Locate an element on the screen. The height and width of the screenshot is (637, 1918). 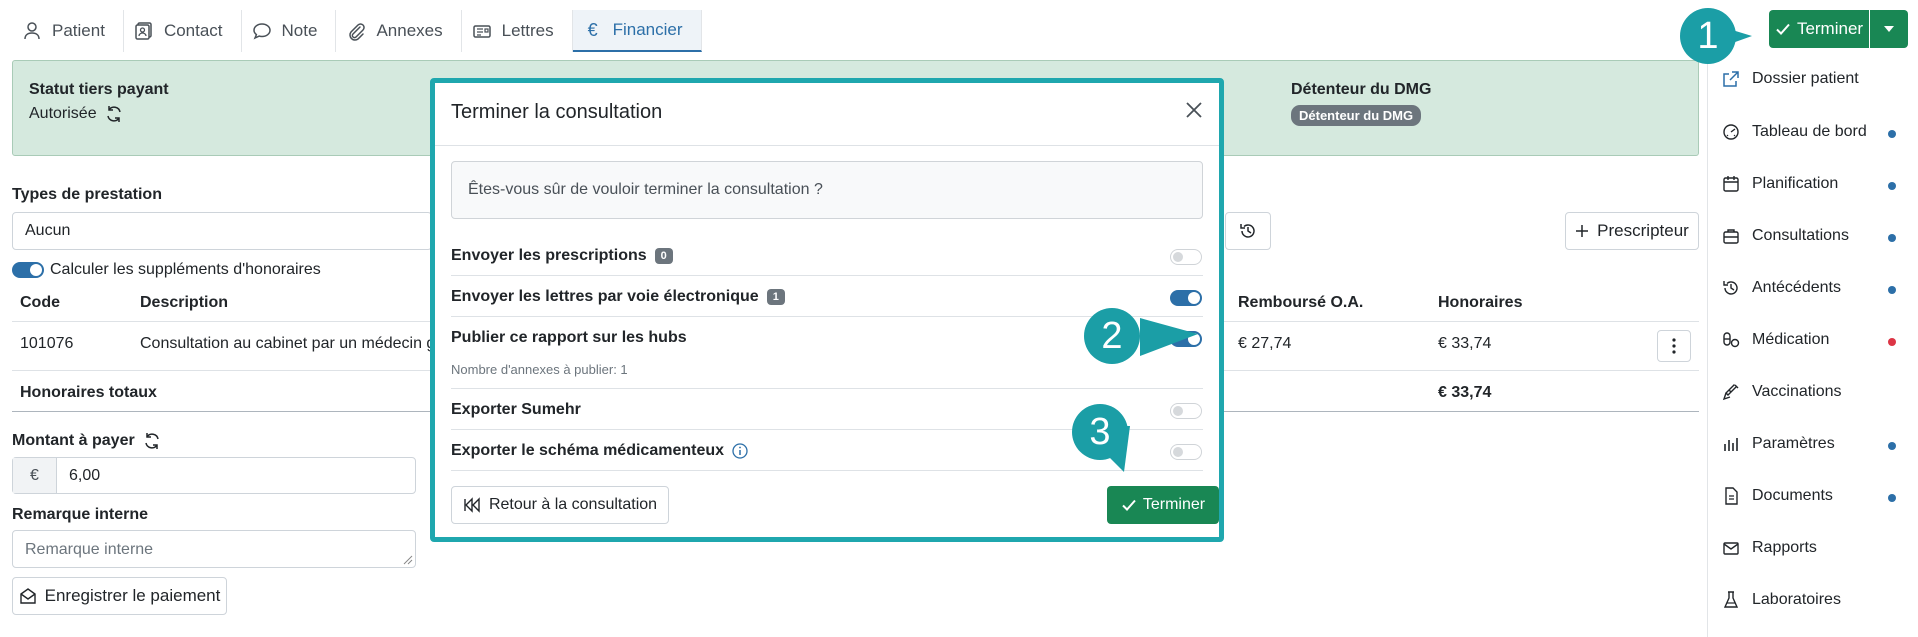
sidebar-item-dossier-patient: Dossier patient is located at coordinates (1790, 79).